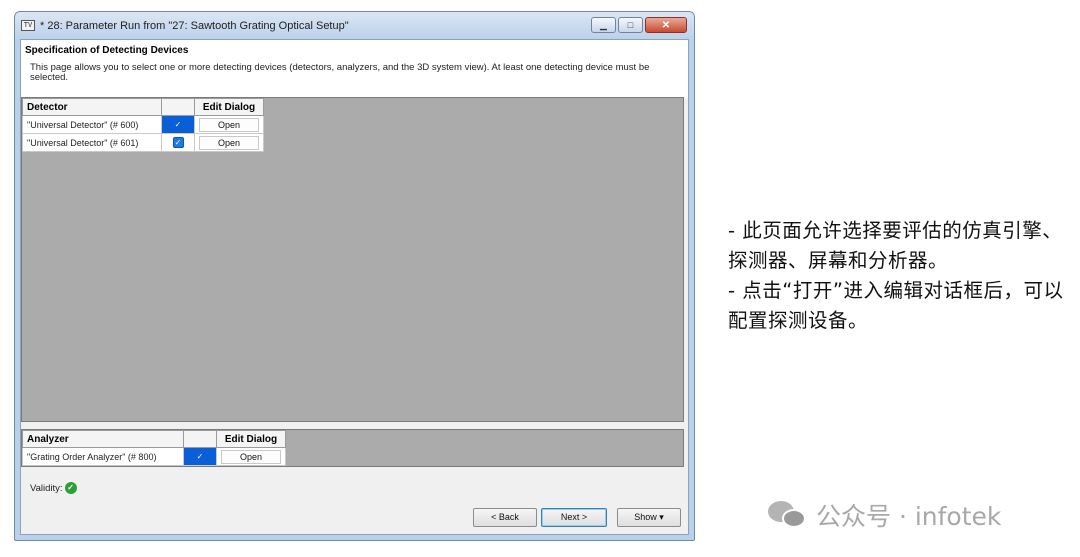 The height and width of the screenshot is (557, 1080). Describe the element at coordinates (649, 517) in the screenshot. I see `show-dropdown-button: Show ▾` at that location.